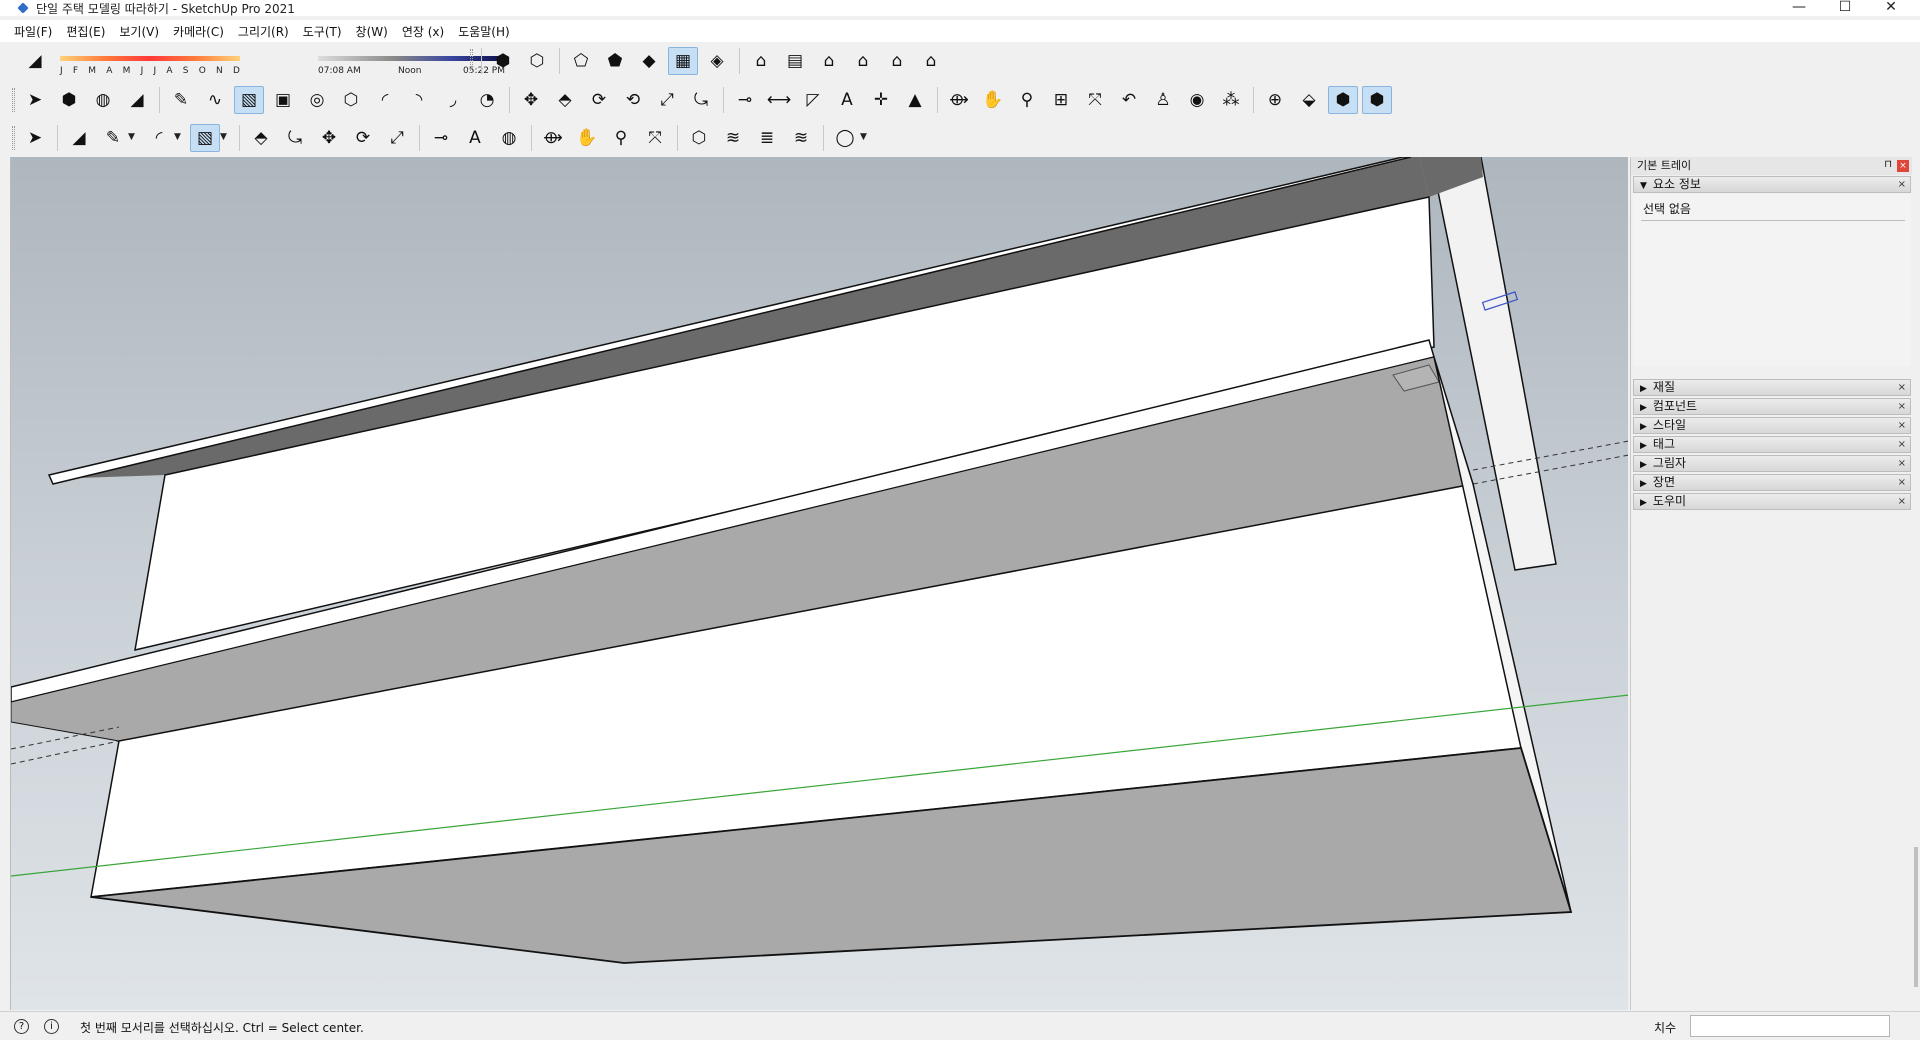 This screenshot has width=1920, height=1040. I want to click on menu-item-3: 카메라(C), so click(198, 31).